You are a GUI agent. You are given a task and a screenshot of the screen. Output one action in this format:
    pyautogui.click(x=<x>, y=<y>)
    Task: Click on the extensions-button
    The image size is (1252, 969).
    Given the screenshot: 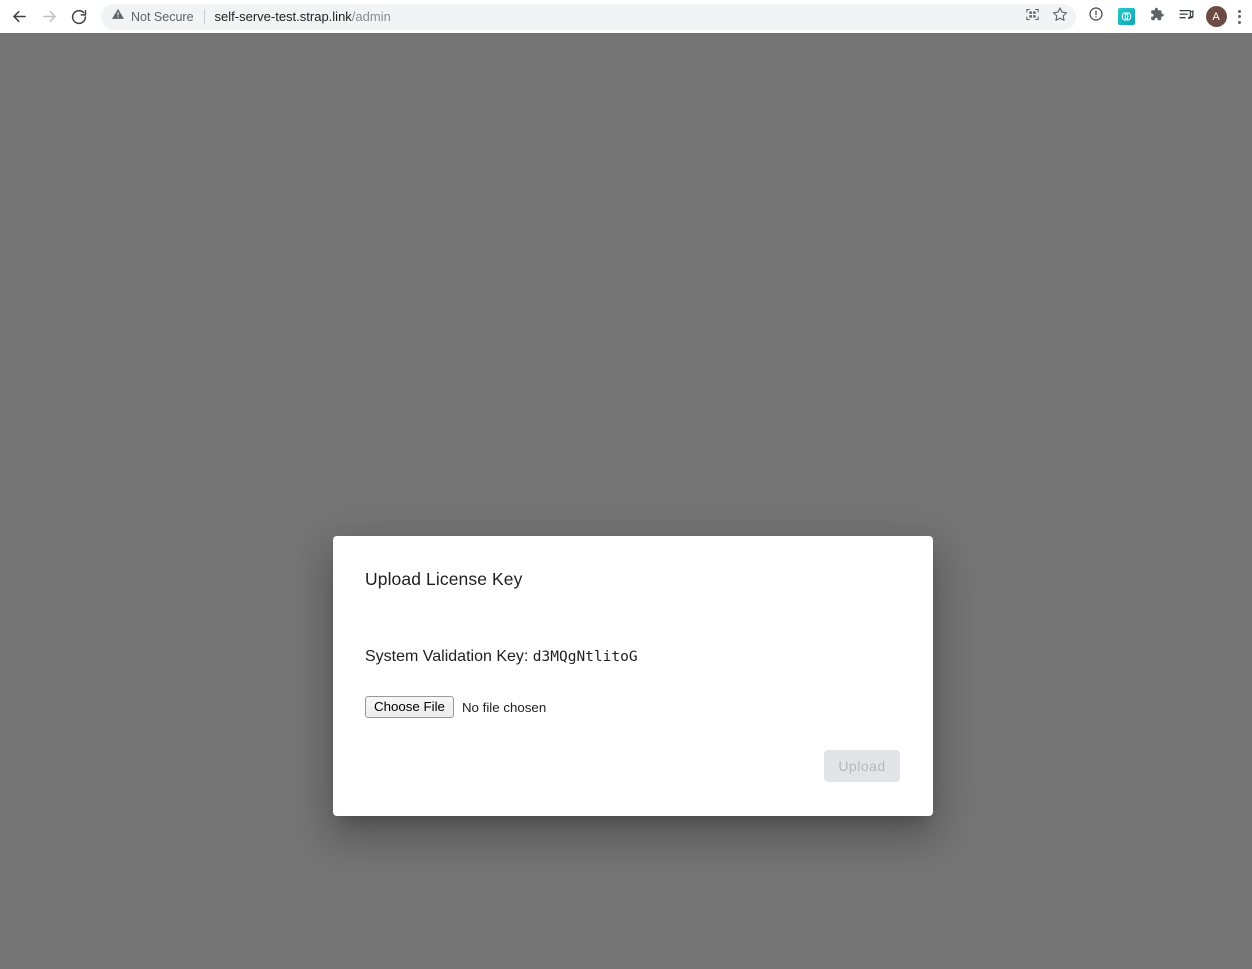 What is the action you would take?
    pyautogui.click(x=1156, y=17)
    